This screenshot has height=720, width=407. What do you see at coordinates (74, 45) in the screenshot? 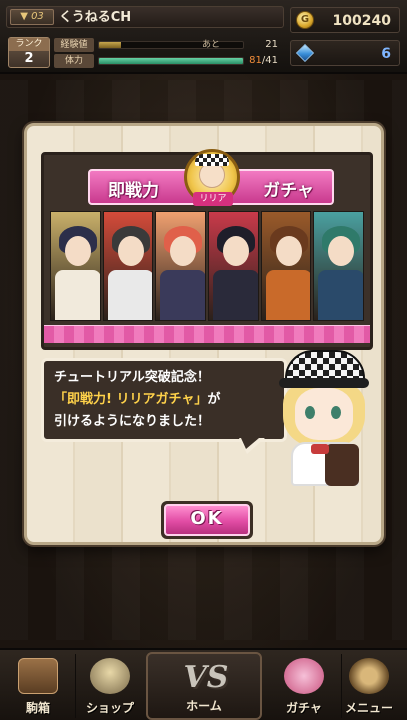
I see `exp-label: 経験値` at bounding box center [74, 45].